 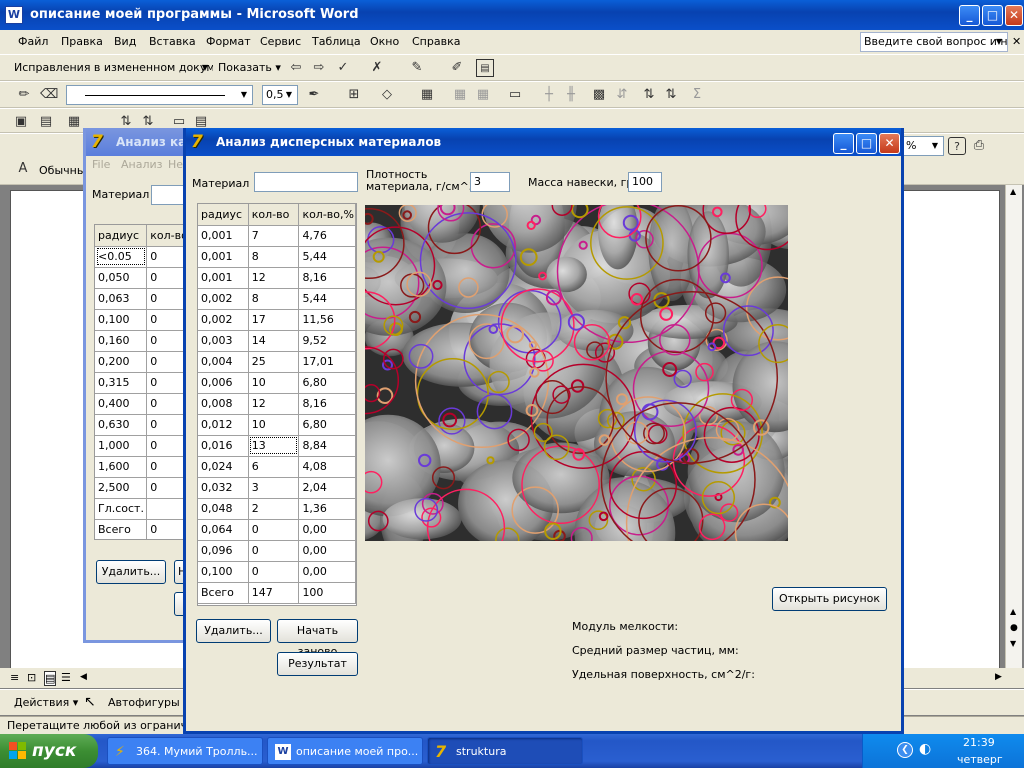 What do you see at coordinates (62, 171) in the screenshot?
I see `style-combo: Обычный` at bounding box center [62, 171].